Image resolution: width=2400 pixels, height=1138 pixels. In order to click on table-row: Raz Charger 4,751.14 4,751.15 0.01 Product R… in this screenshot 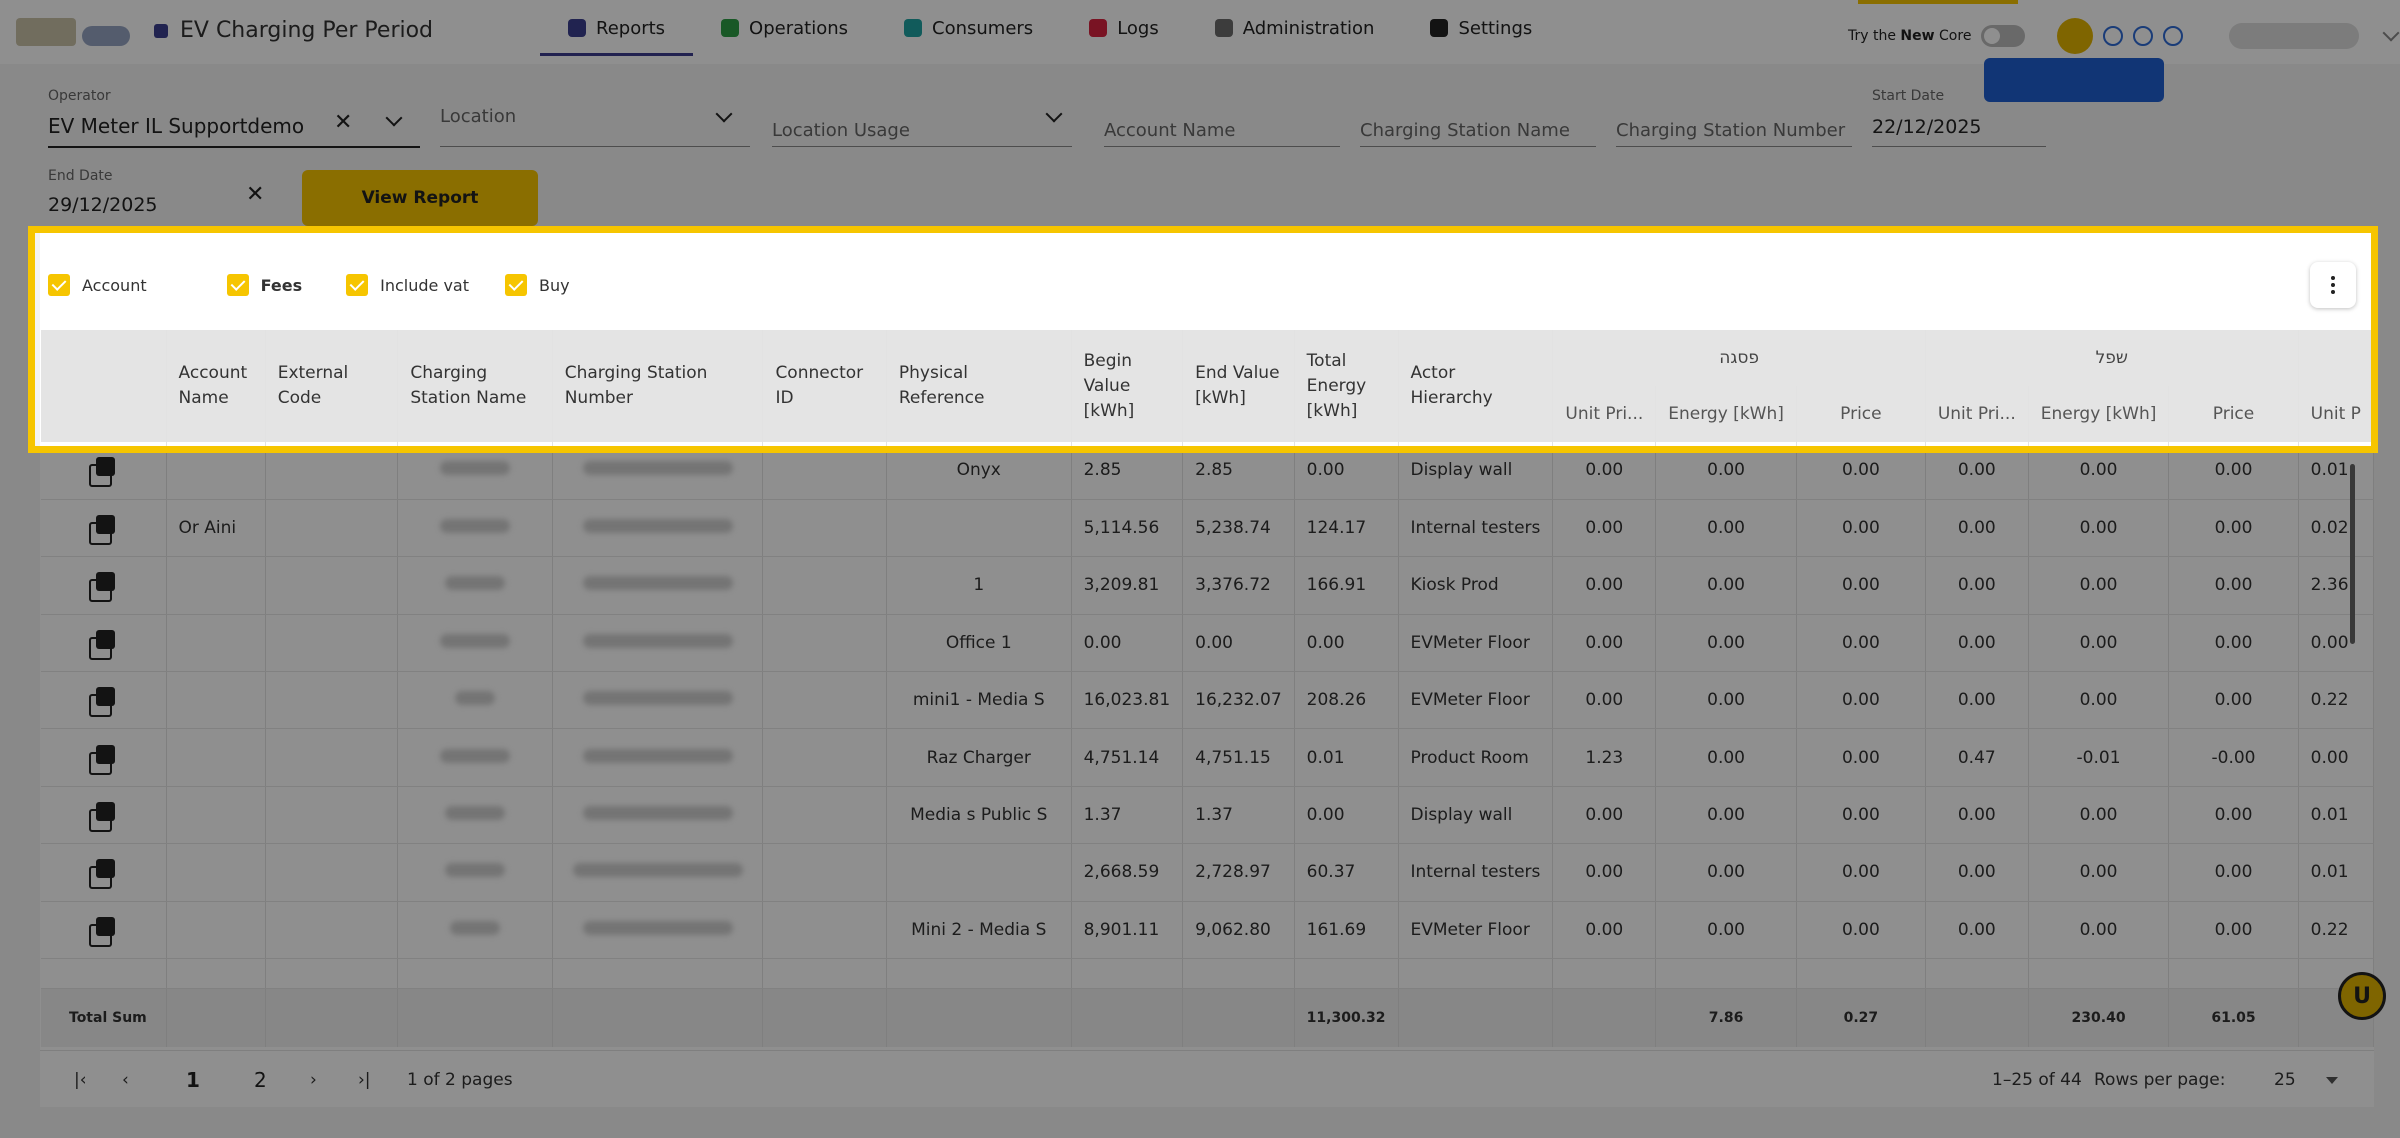, I will do `click(1208, 757)`.